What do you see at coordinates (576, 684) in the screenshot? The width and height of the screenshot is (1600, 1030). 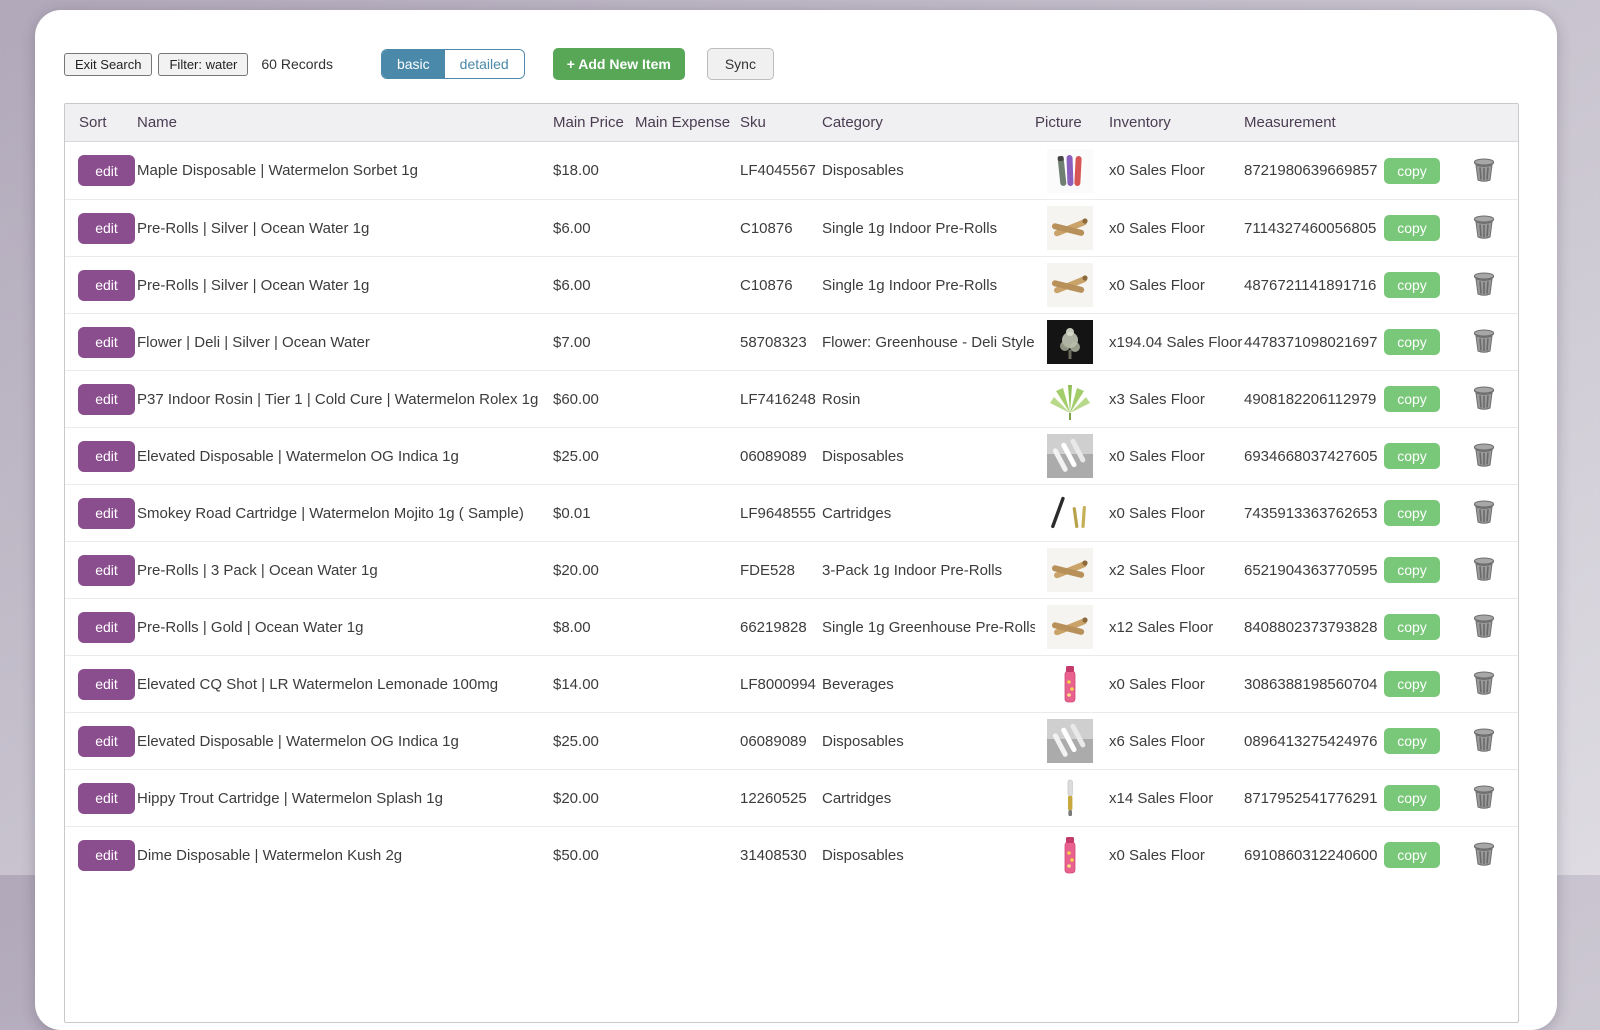 I see `item-main-price: $14.00` at bounding box center [576, 684].